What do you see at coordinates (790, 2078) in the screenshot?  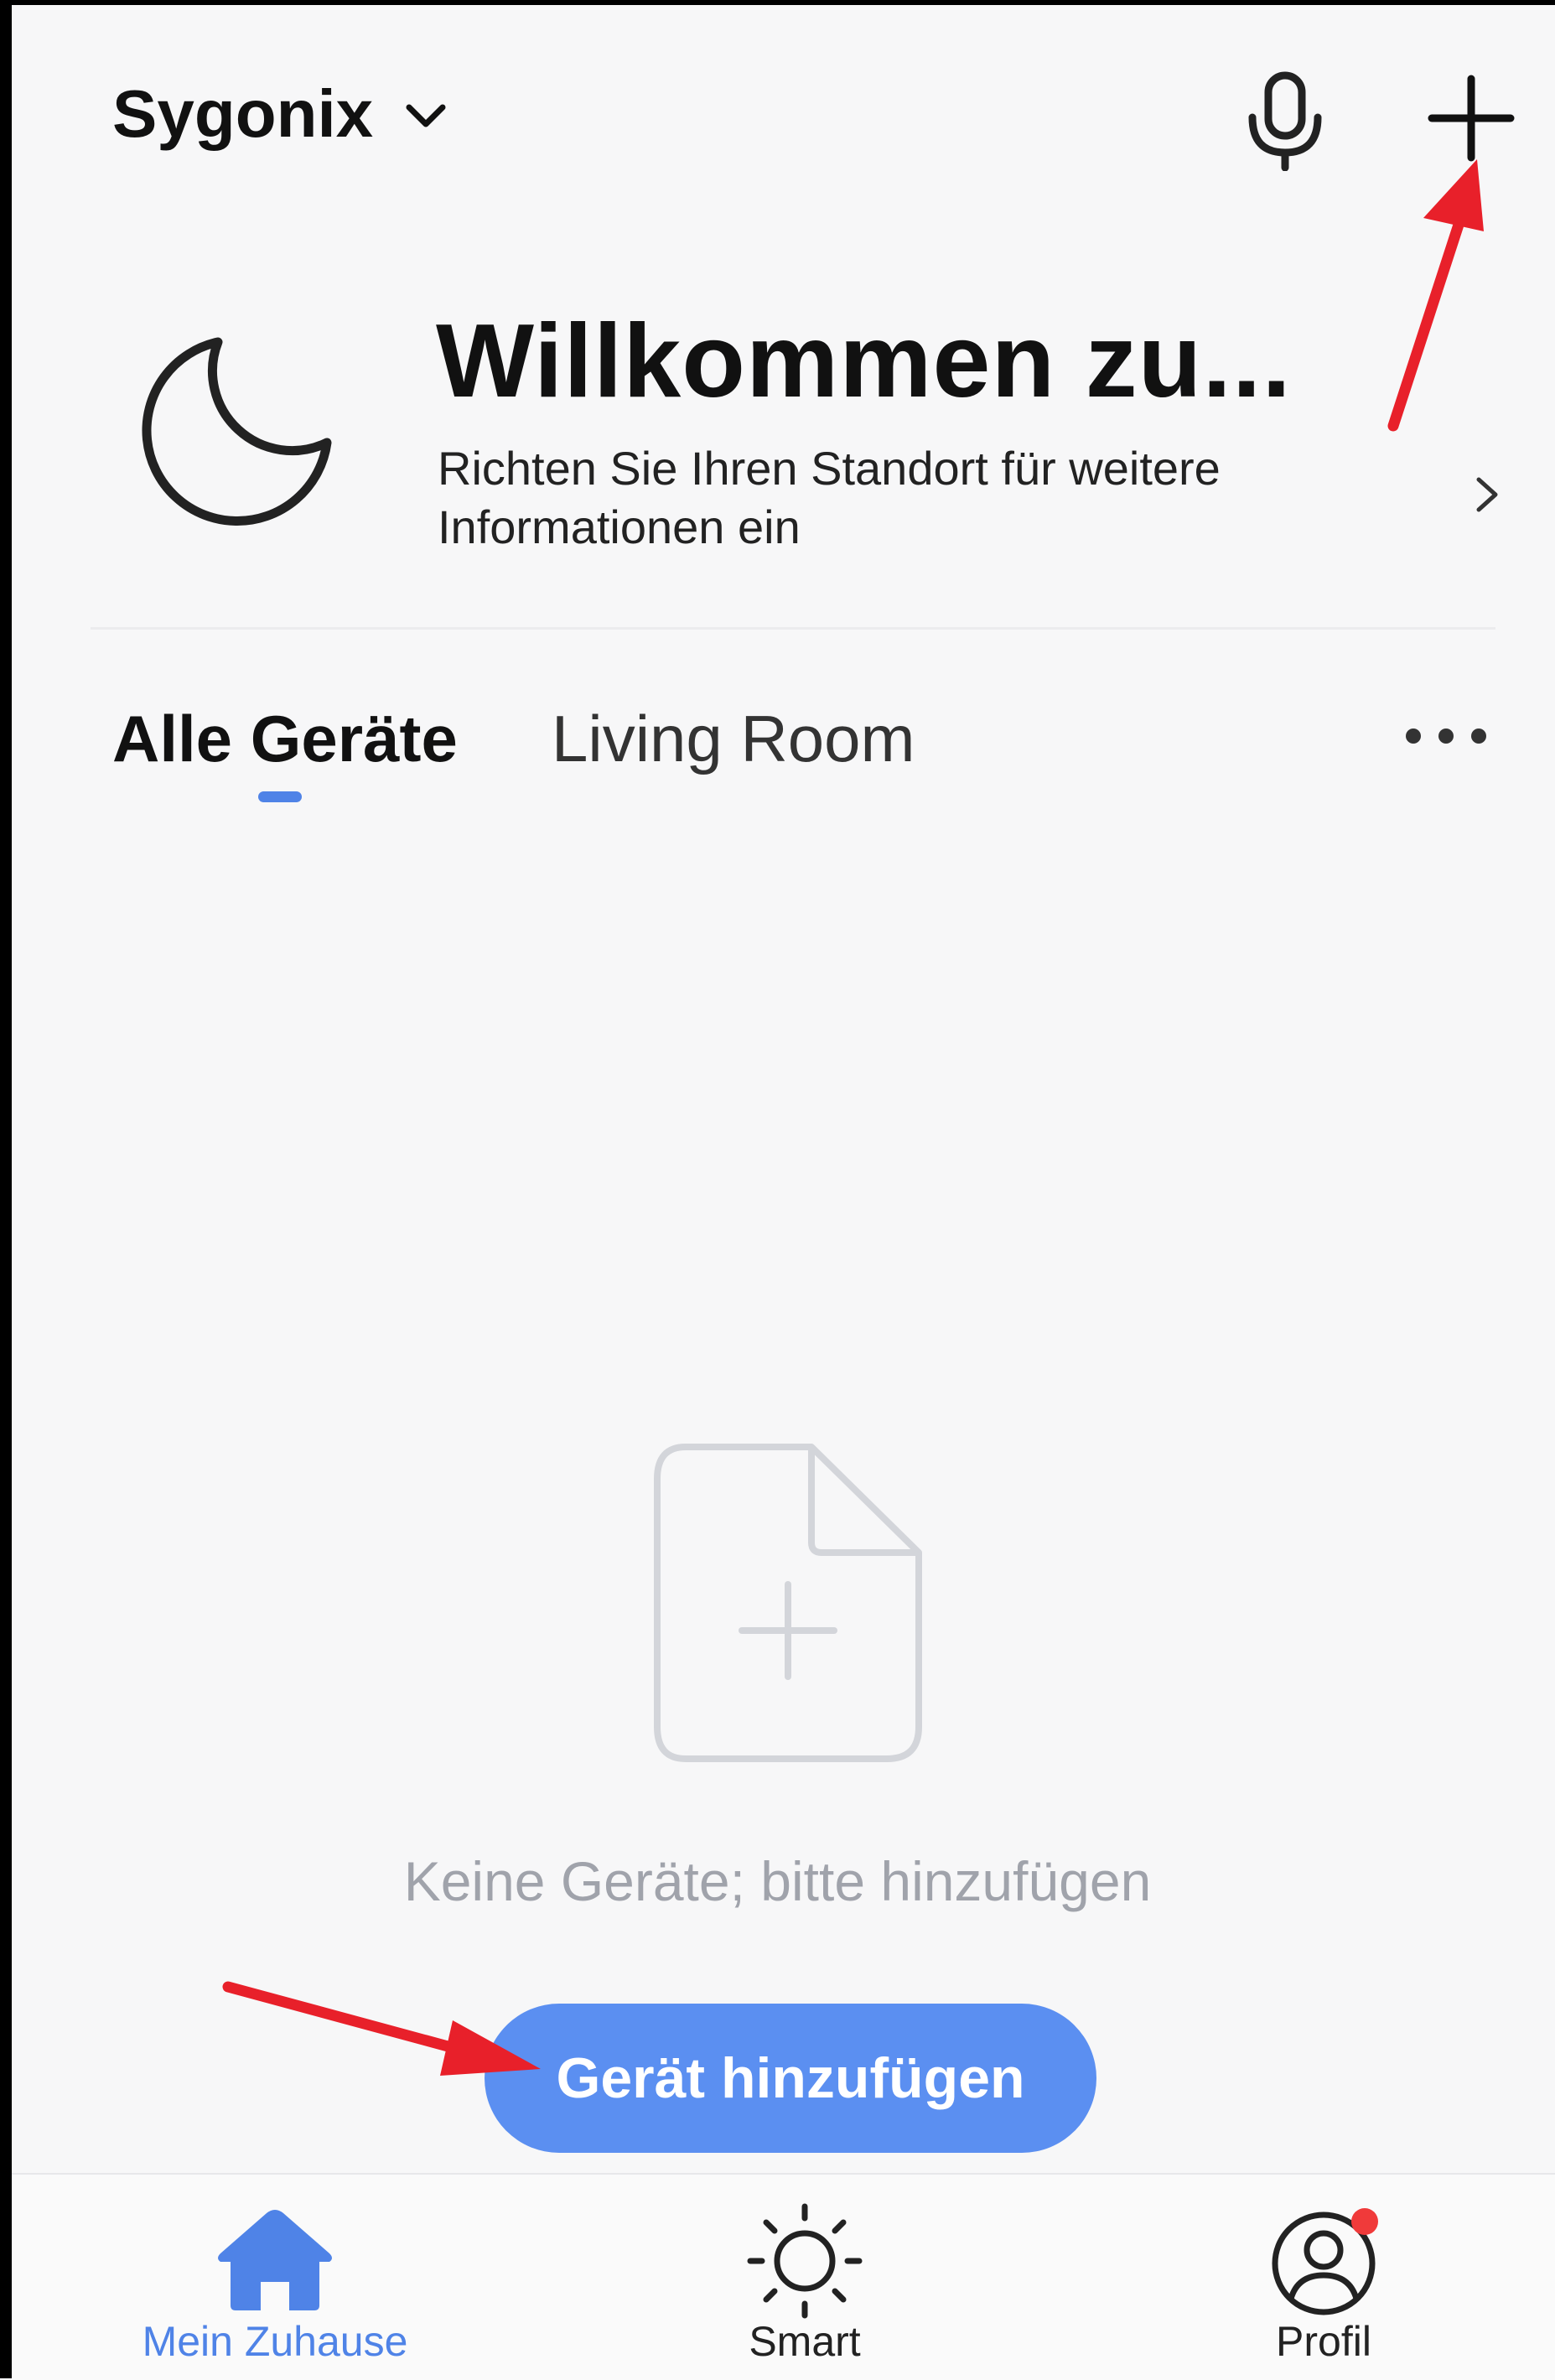 I see `add-device-button: Gerät hinzufügen` at bounding box center [790, 2078].